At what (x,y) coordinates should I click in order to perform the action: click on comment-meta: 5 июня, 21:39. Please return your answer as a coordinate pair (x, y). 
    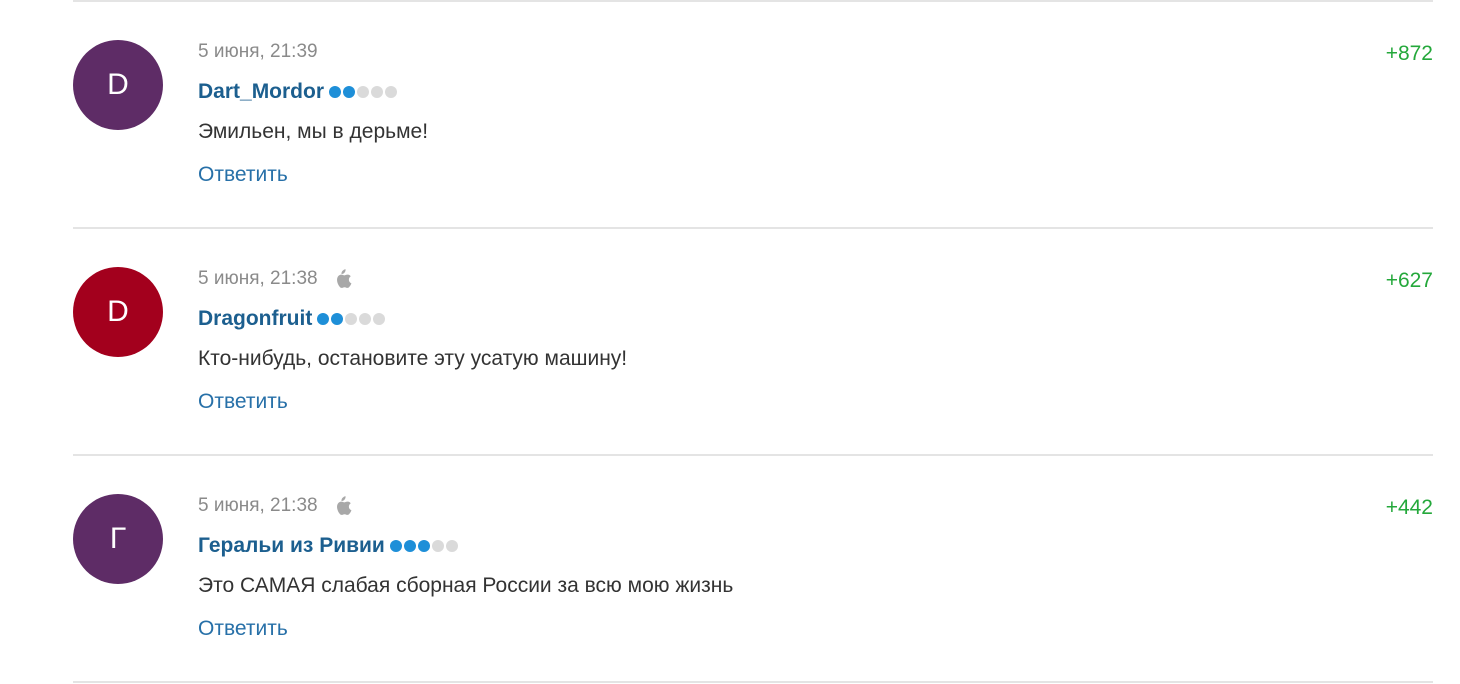
    Looking at the image, I should click on (815, 52).